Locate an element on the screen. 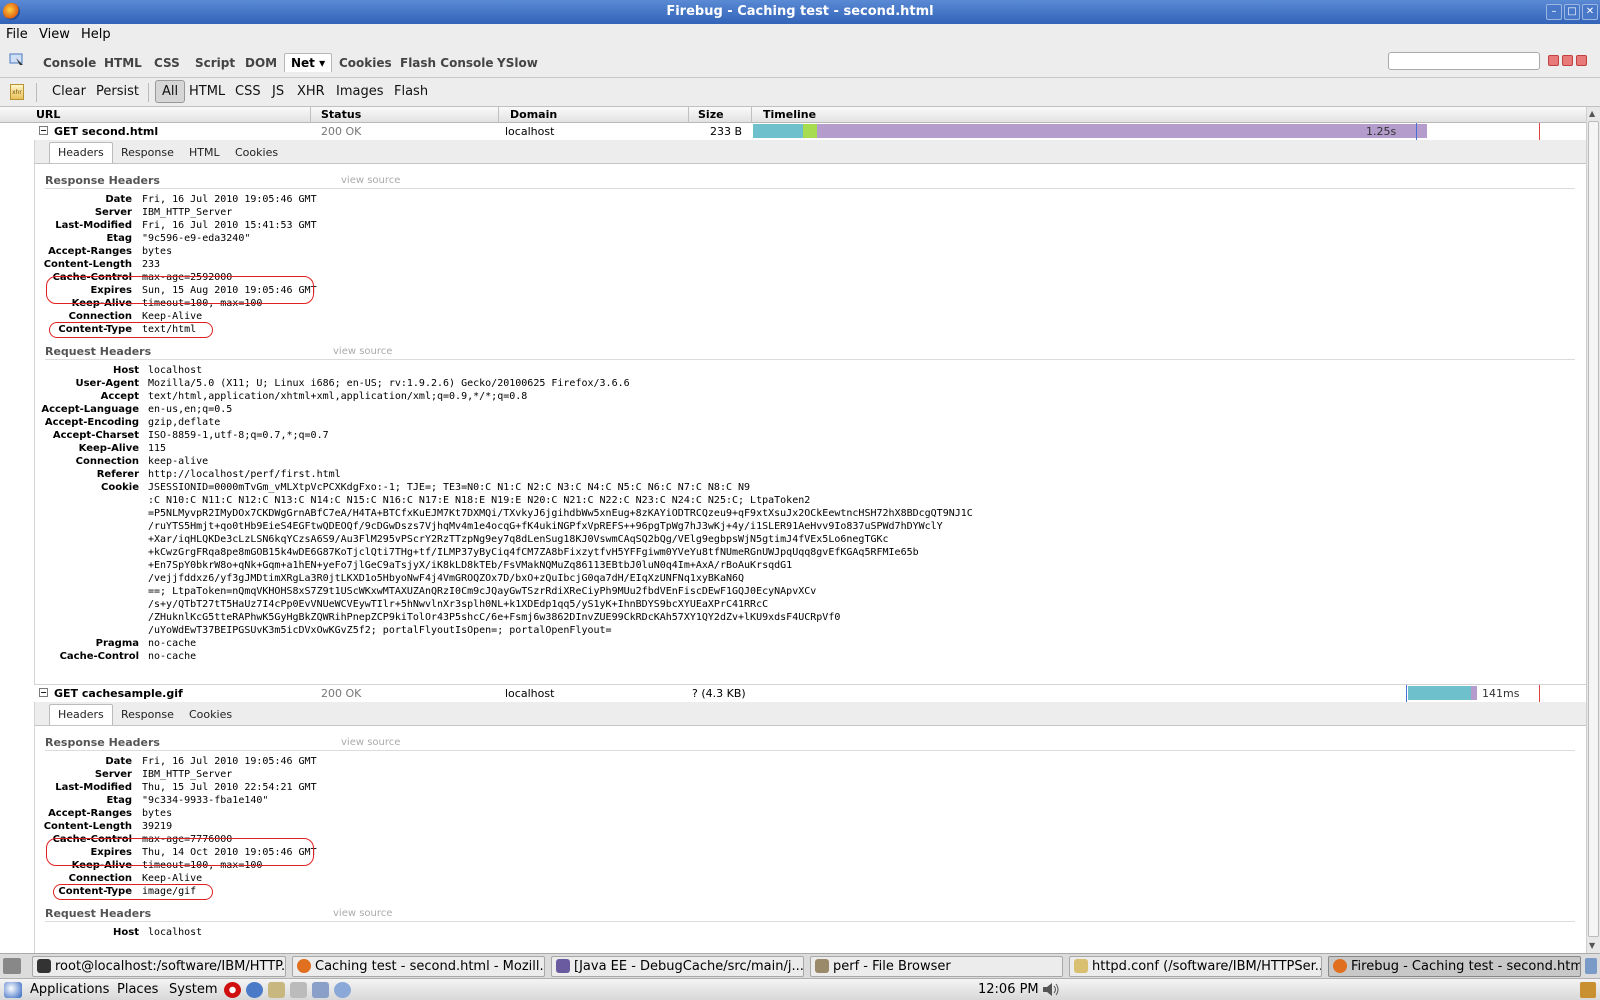 Image resolution: width=1600 pixels, height=1000 pixels. taskbar-item: perf - File Browser is located at coordinates (936, 966).